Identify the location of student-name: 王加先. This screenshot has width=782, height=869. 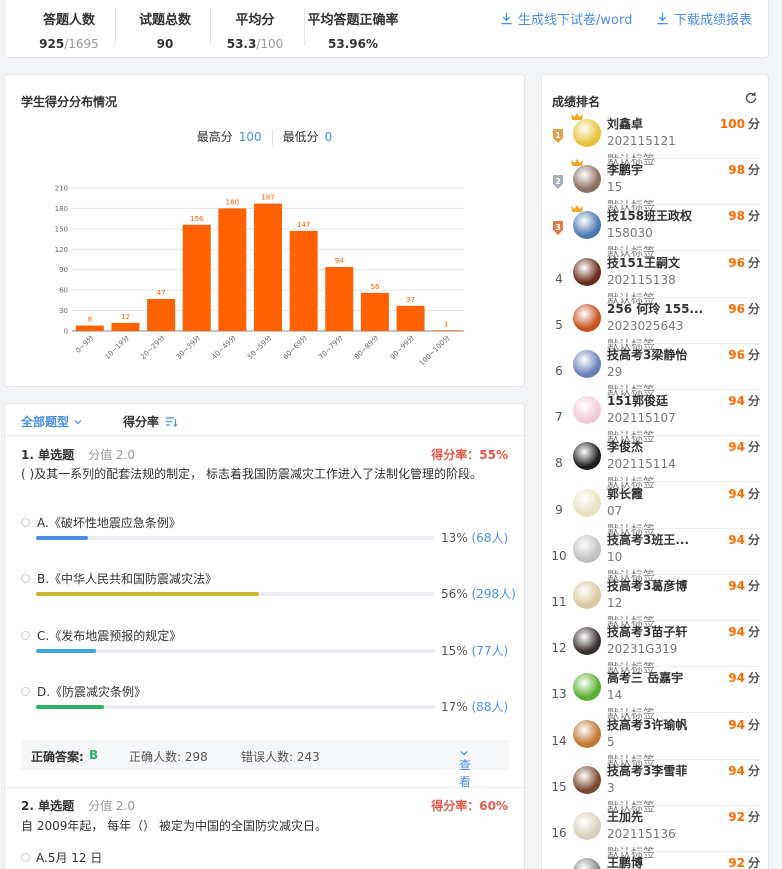
(625, 817).